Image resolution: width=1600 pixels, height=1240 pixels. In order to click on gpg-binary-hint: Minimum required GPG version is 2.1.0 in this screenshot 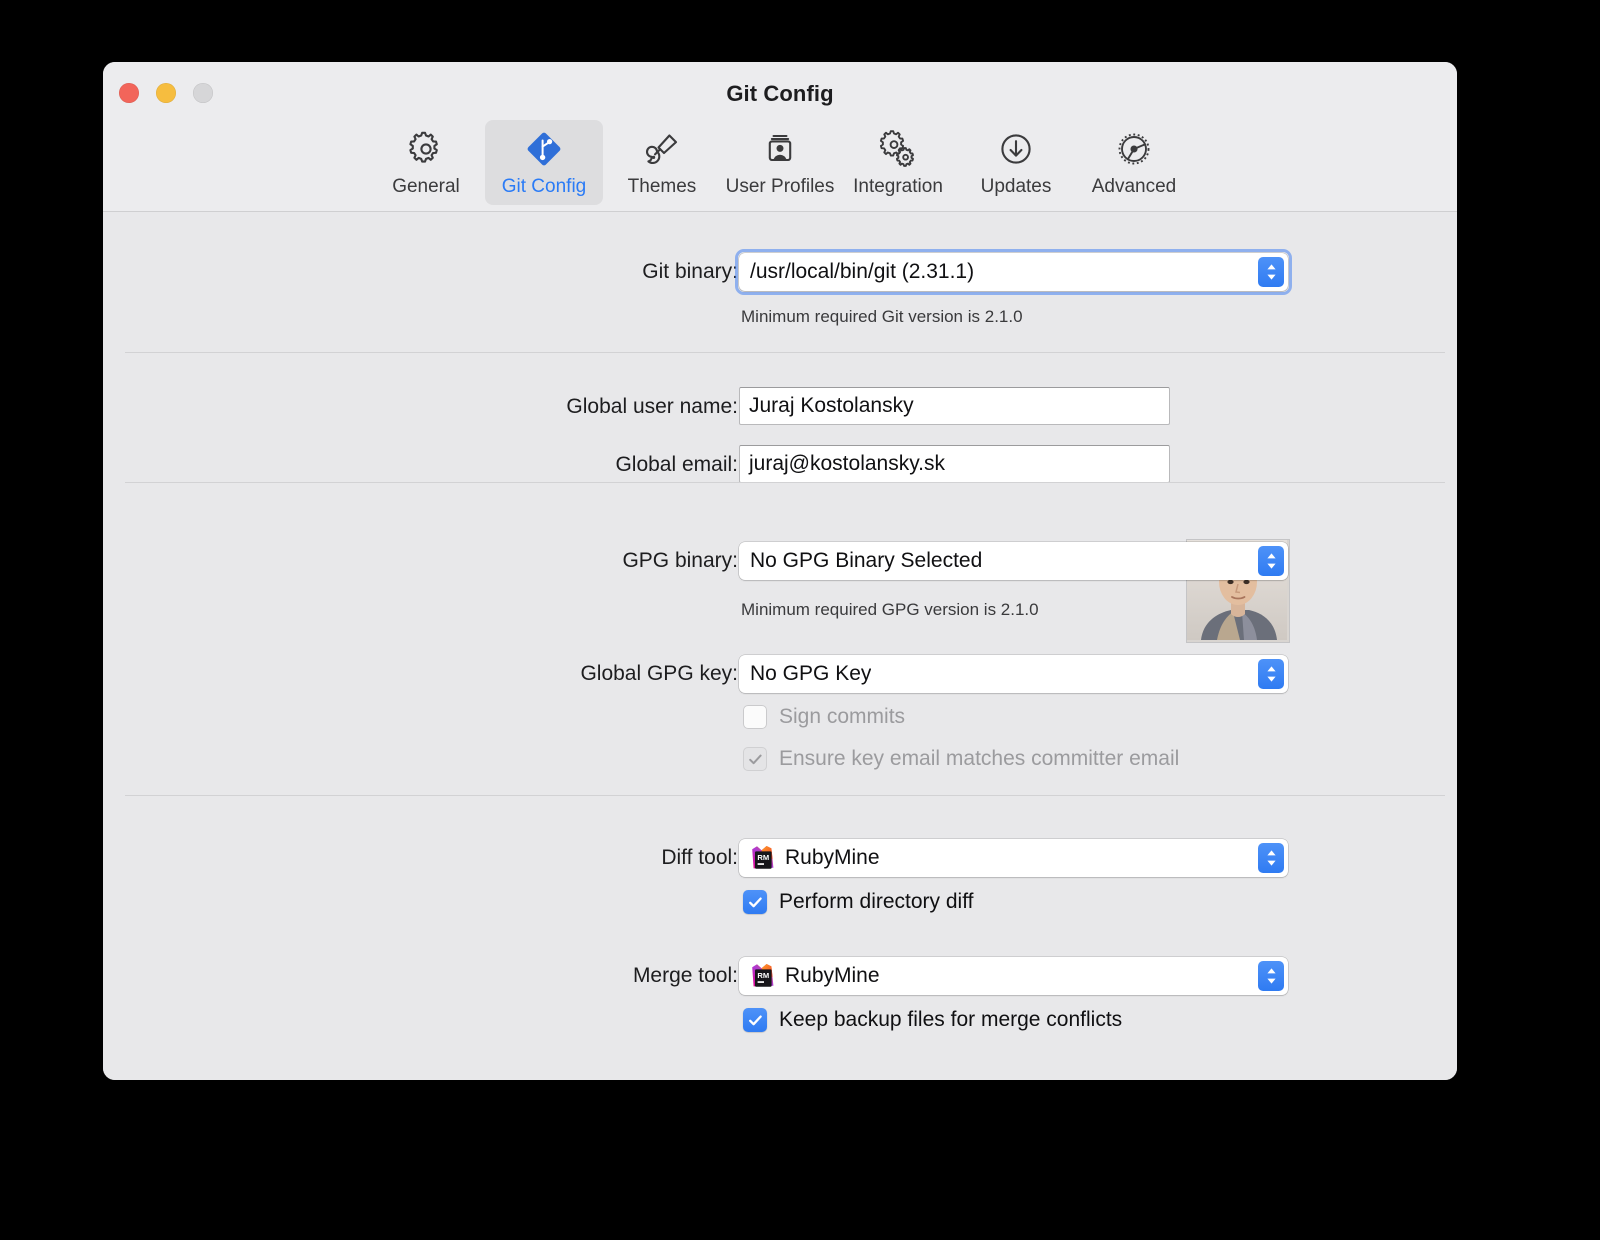, I will do `click(890, 609)`.